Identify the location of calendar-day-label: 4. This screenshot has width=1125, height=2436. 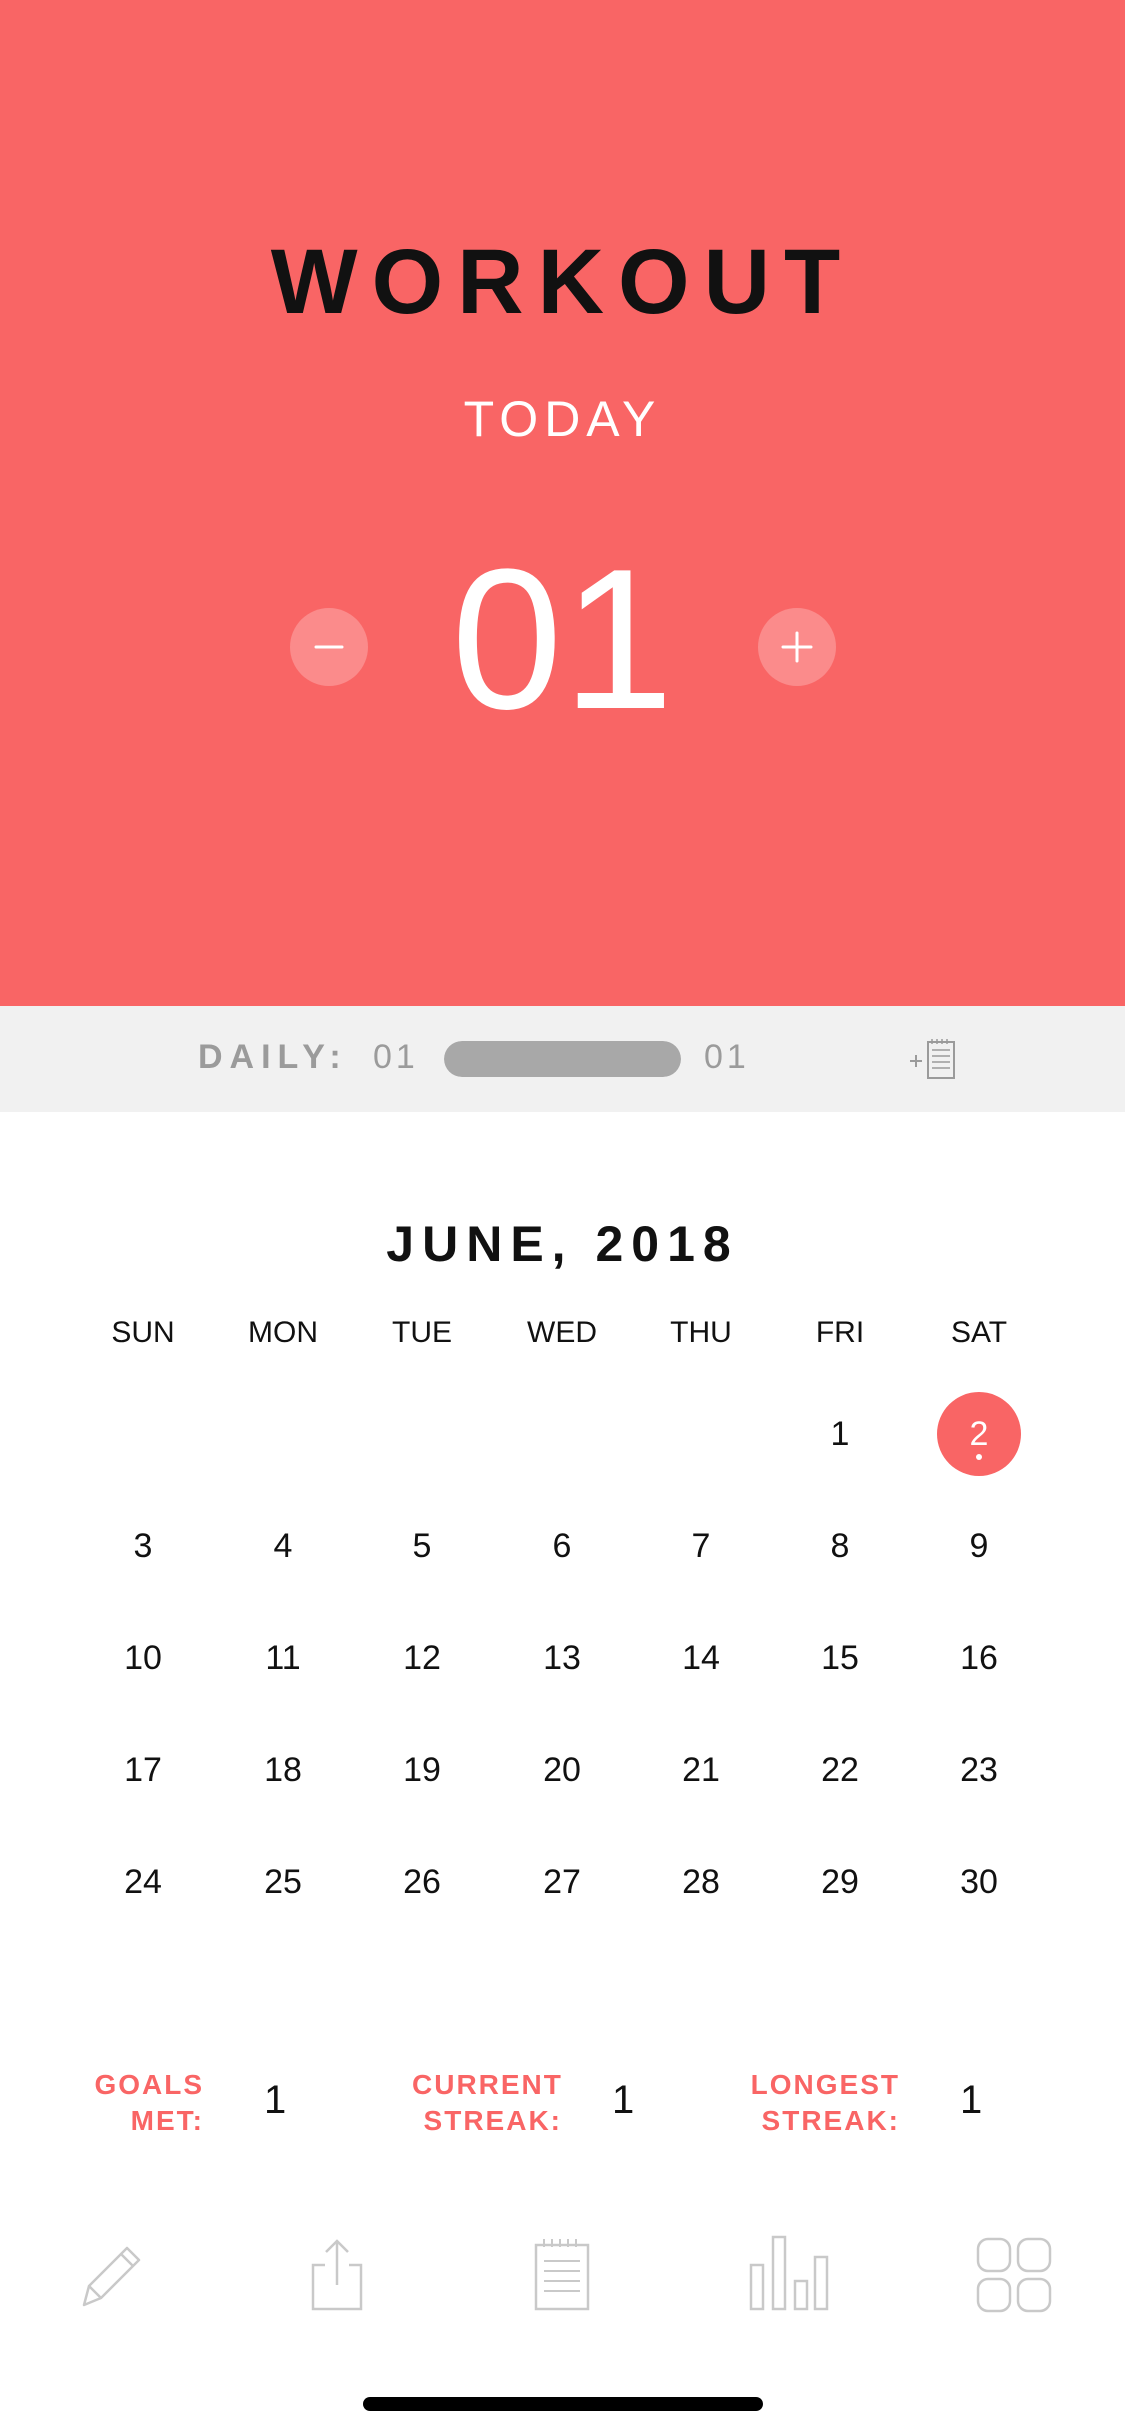
(283, 1546).